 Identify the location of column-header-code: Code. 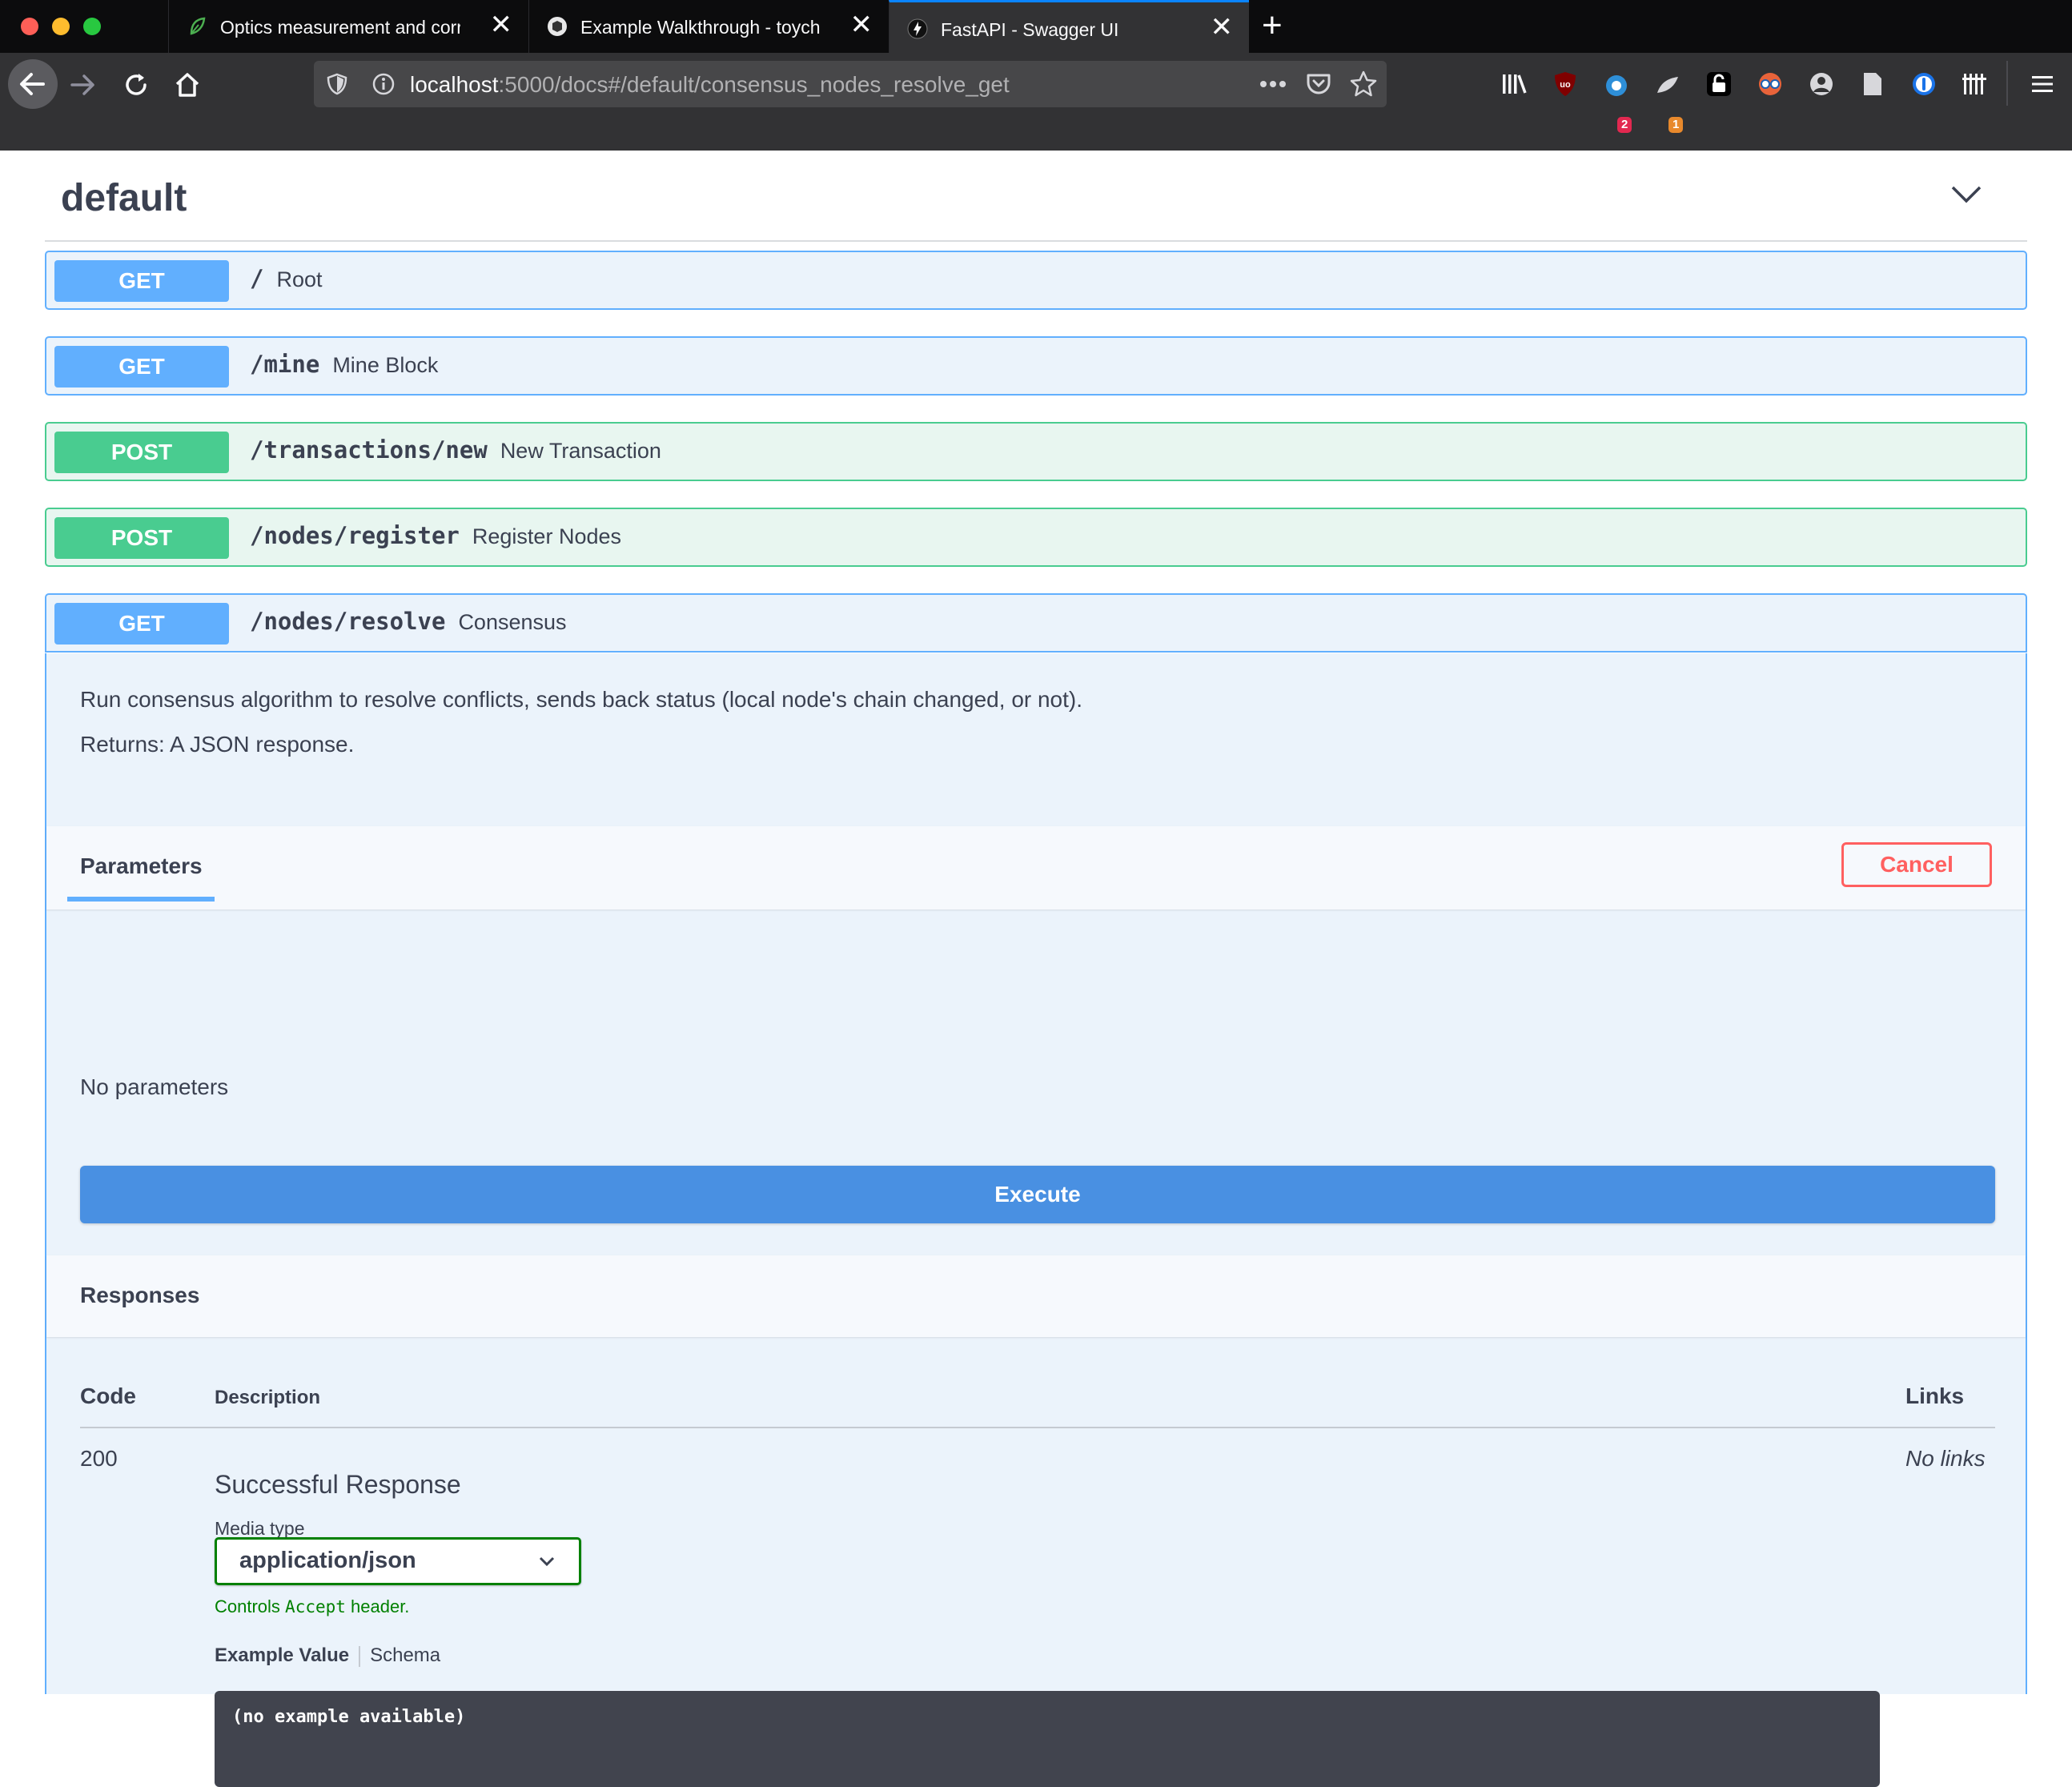
(108, 1395).